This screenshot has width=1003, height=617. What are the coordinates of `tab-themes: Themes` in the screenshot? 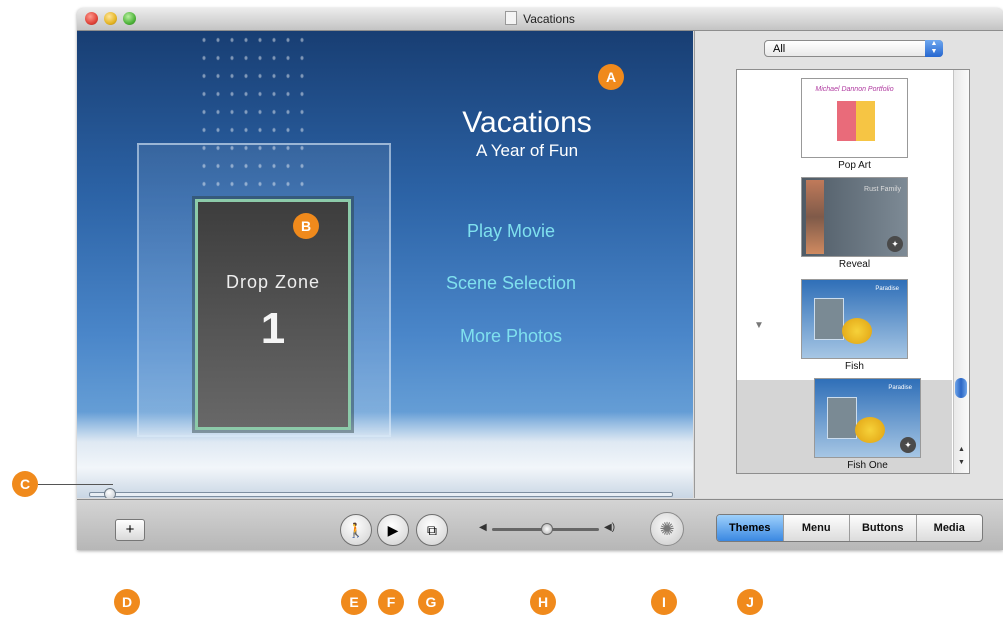 It's located at (750, 528).